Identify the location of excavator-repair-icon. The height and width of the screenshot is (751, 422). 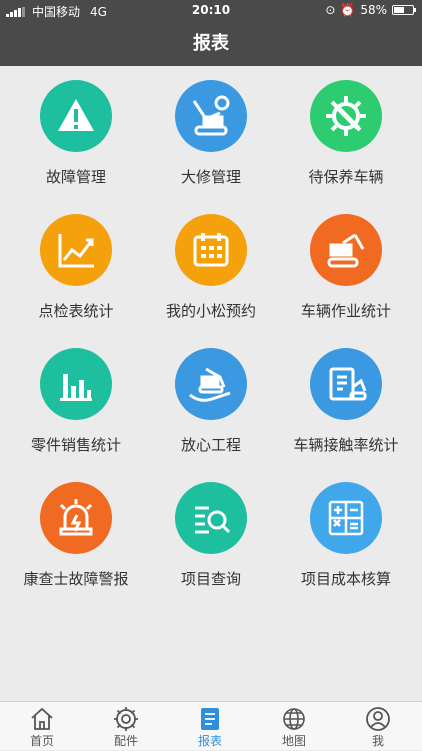
(211, 116).